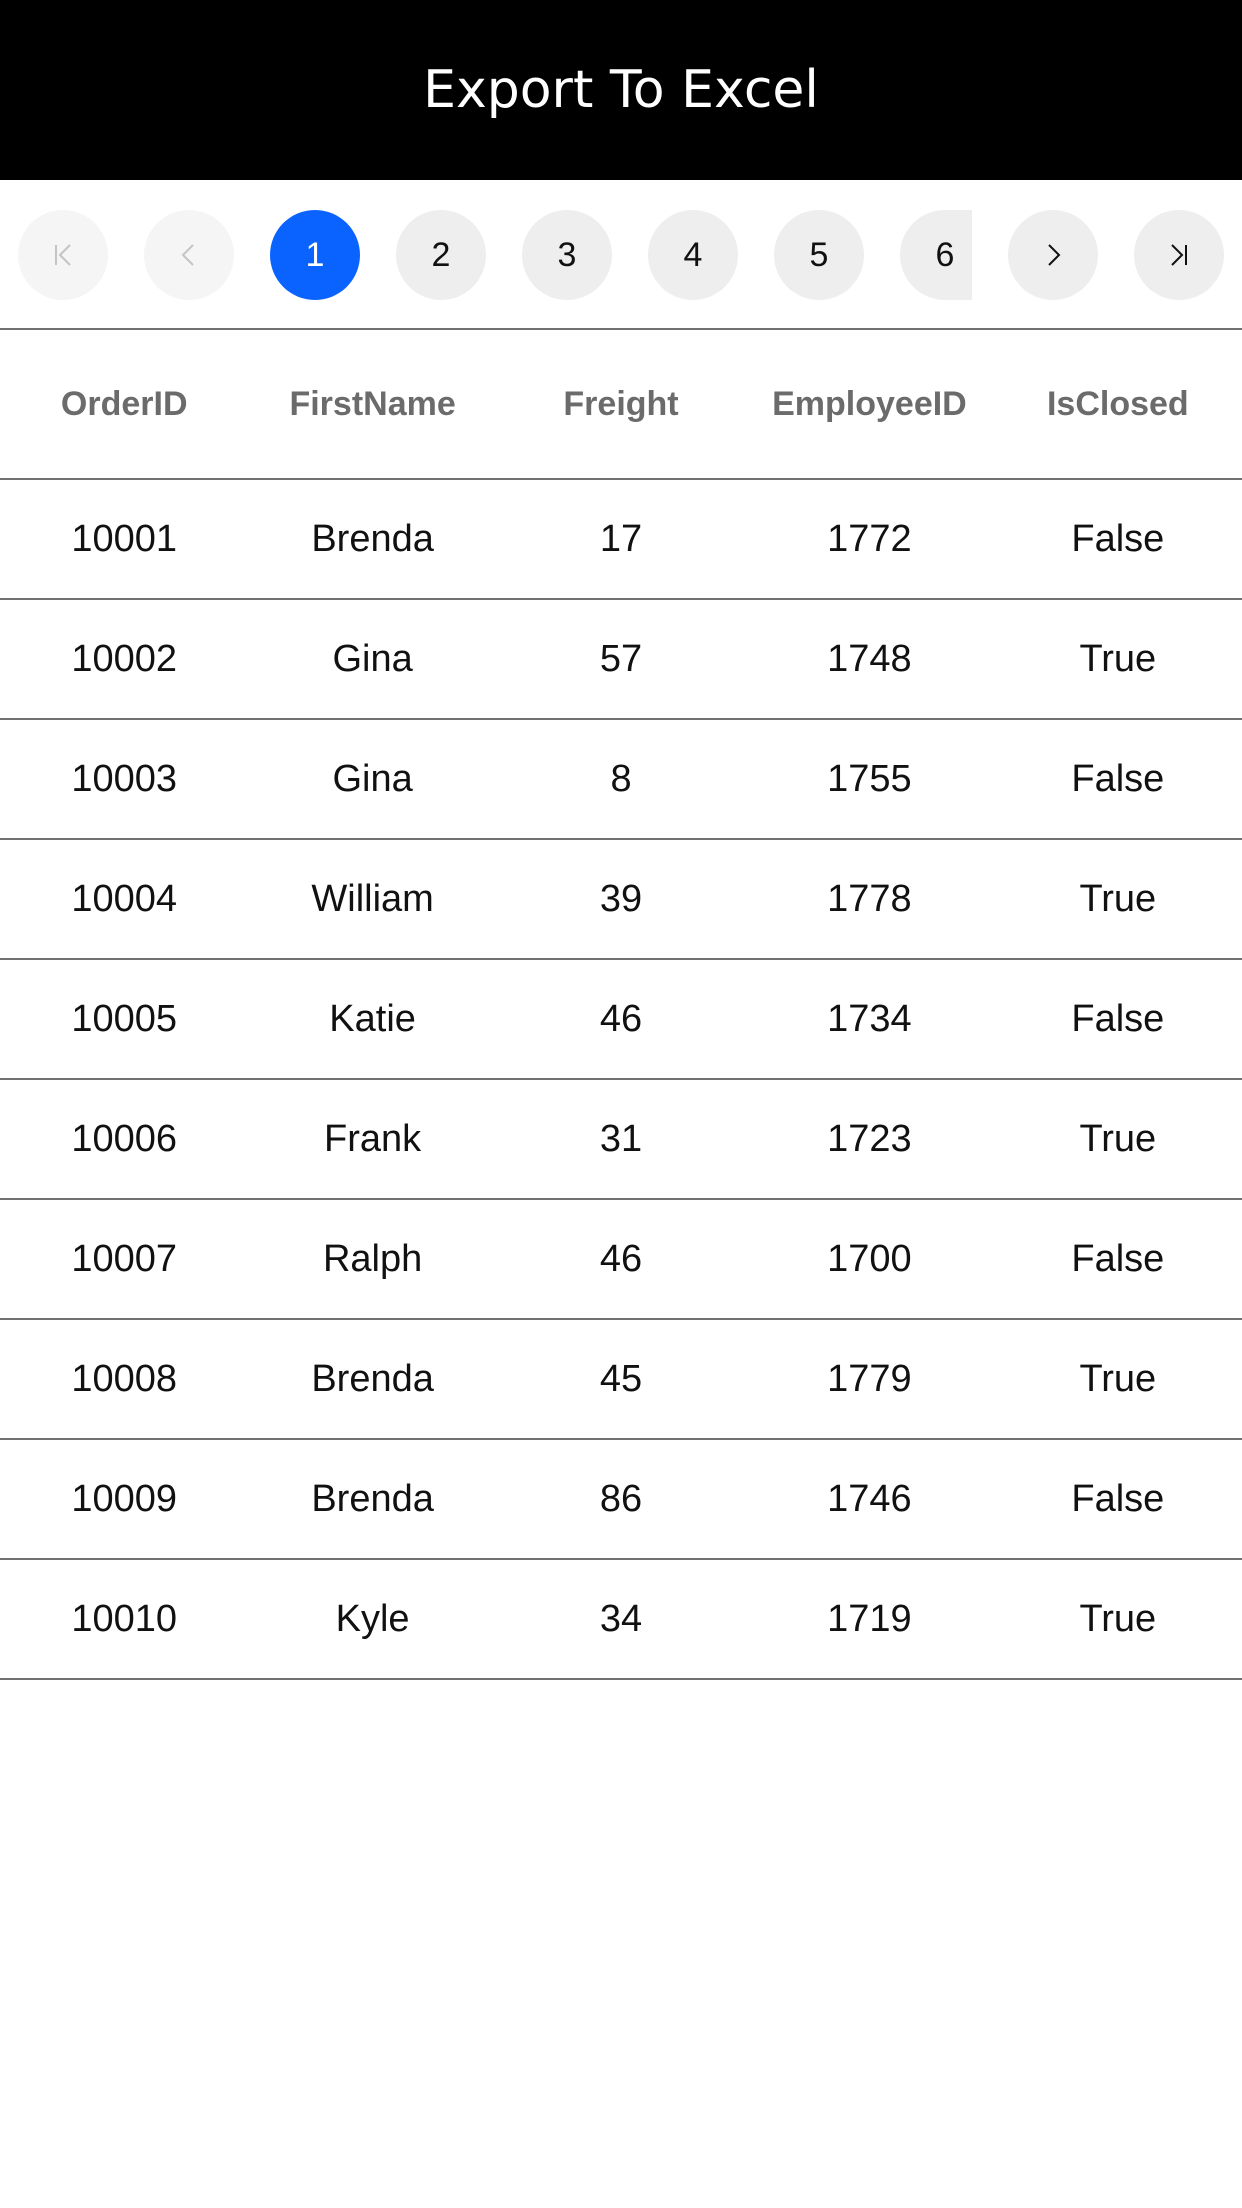 Image resolution: width=1242 pixels, height=2208 pixels. I want to click on next-page-button, so click(1053, 255).